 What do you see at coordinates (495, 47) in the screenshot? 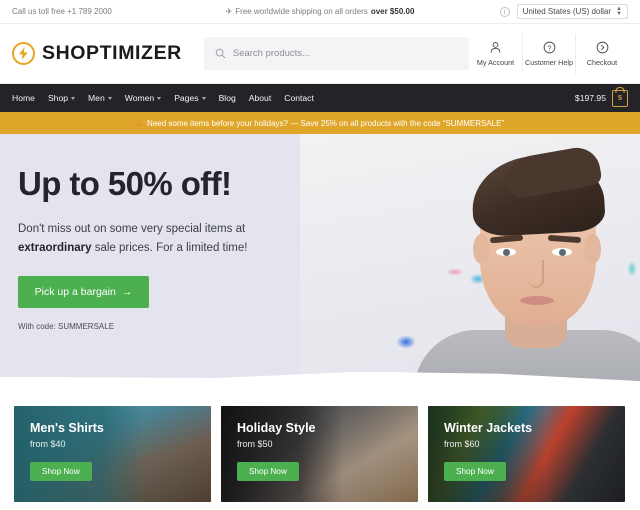
I see `user-icon` at bounding box center [495, 47].